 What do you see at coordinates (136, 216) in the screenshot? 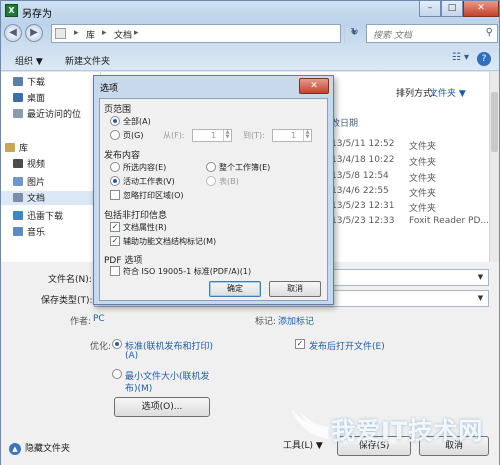
I see `non-print-info-heading: 包括非打印信息` at bounding box center [136, 216].